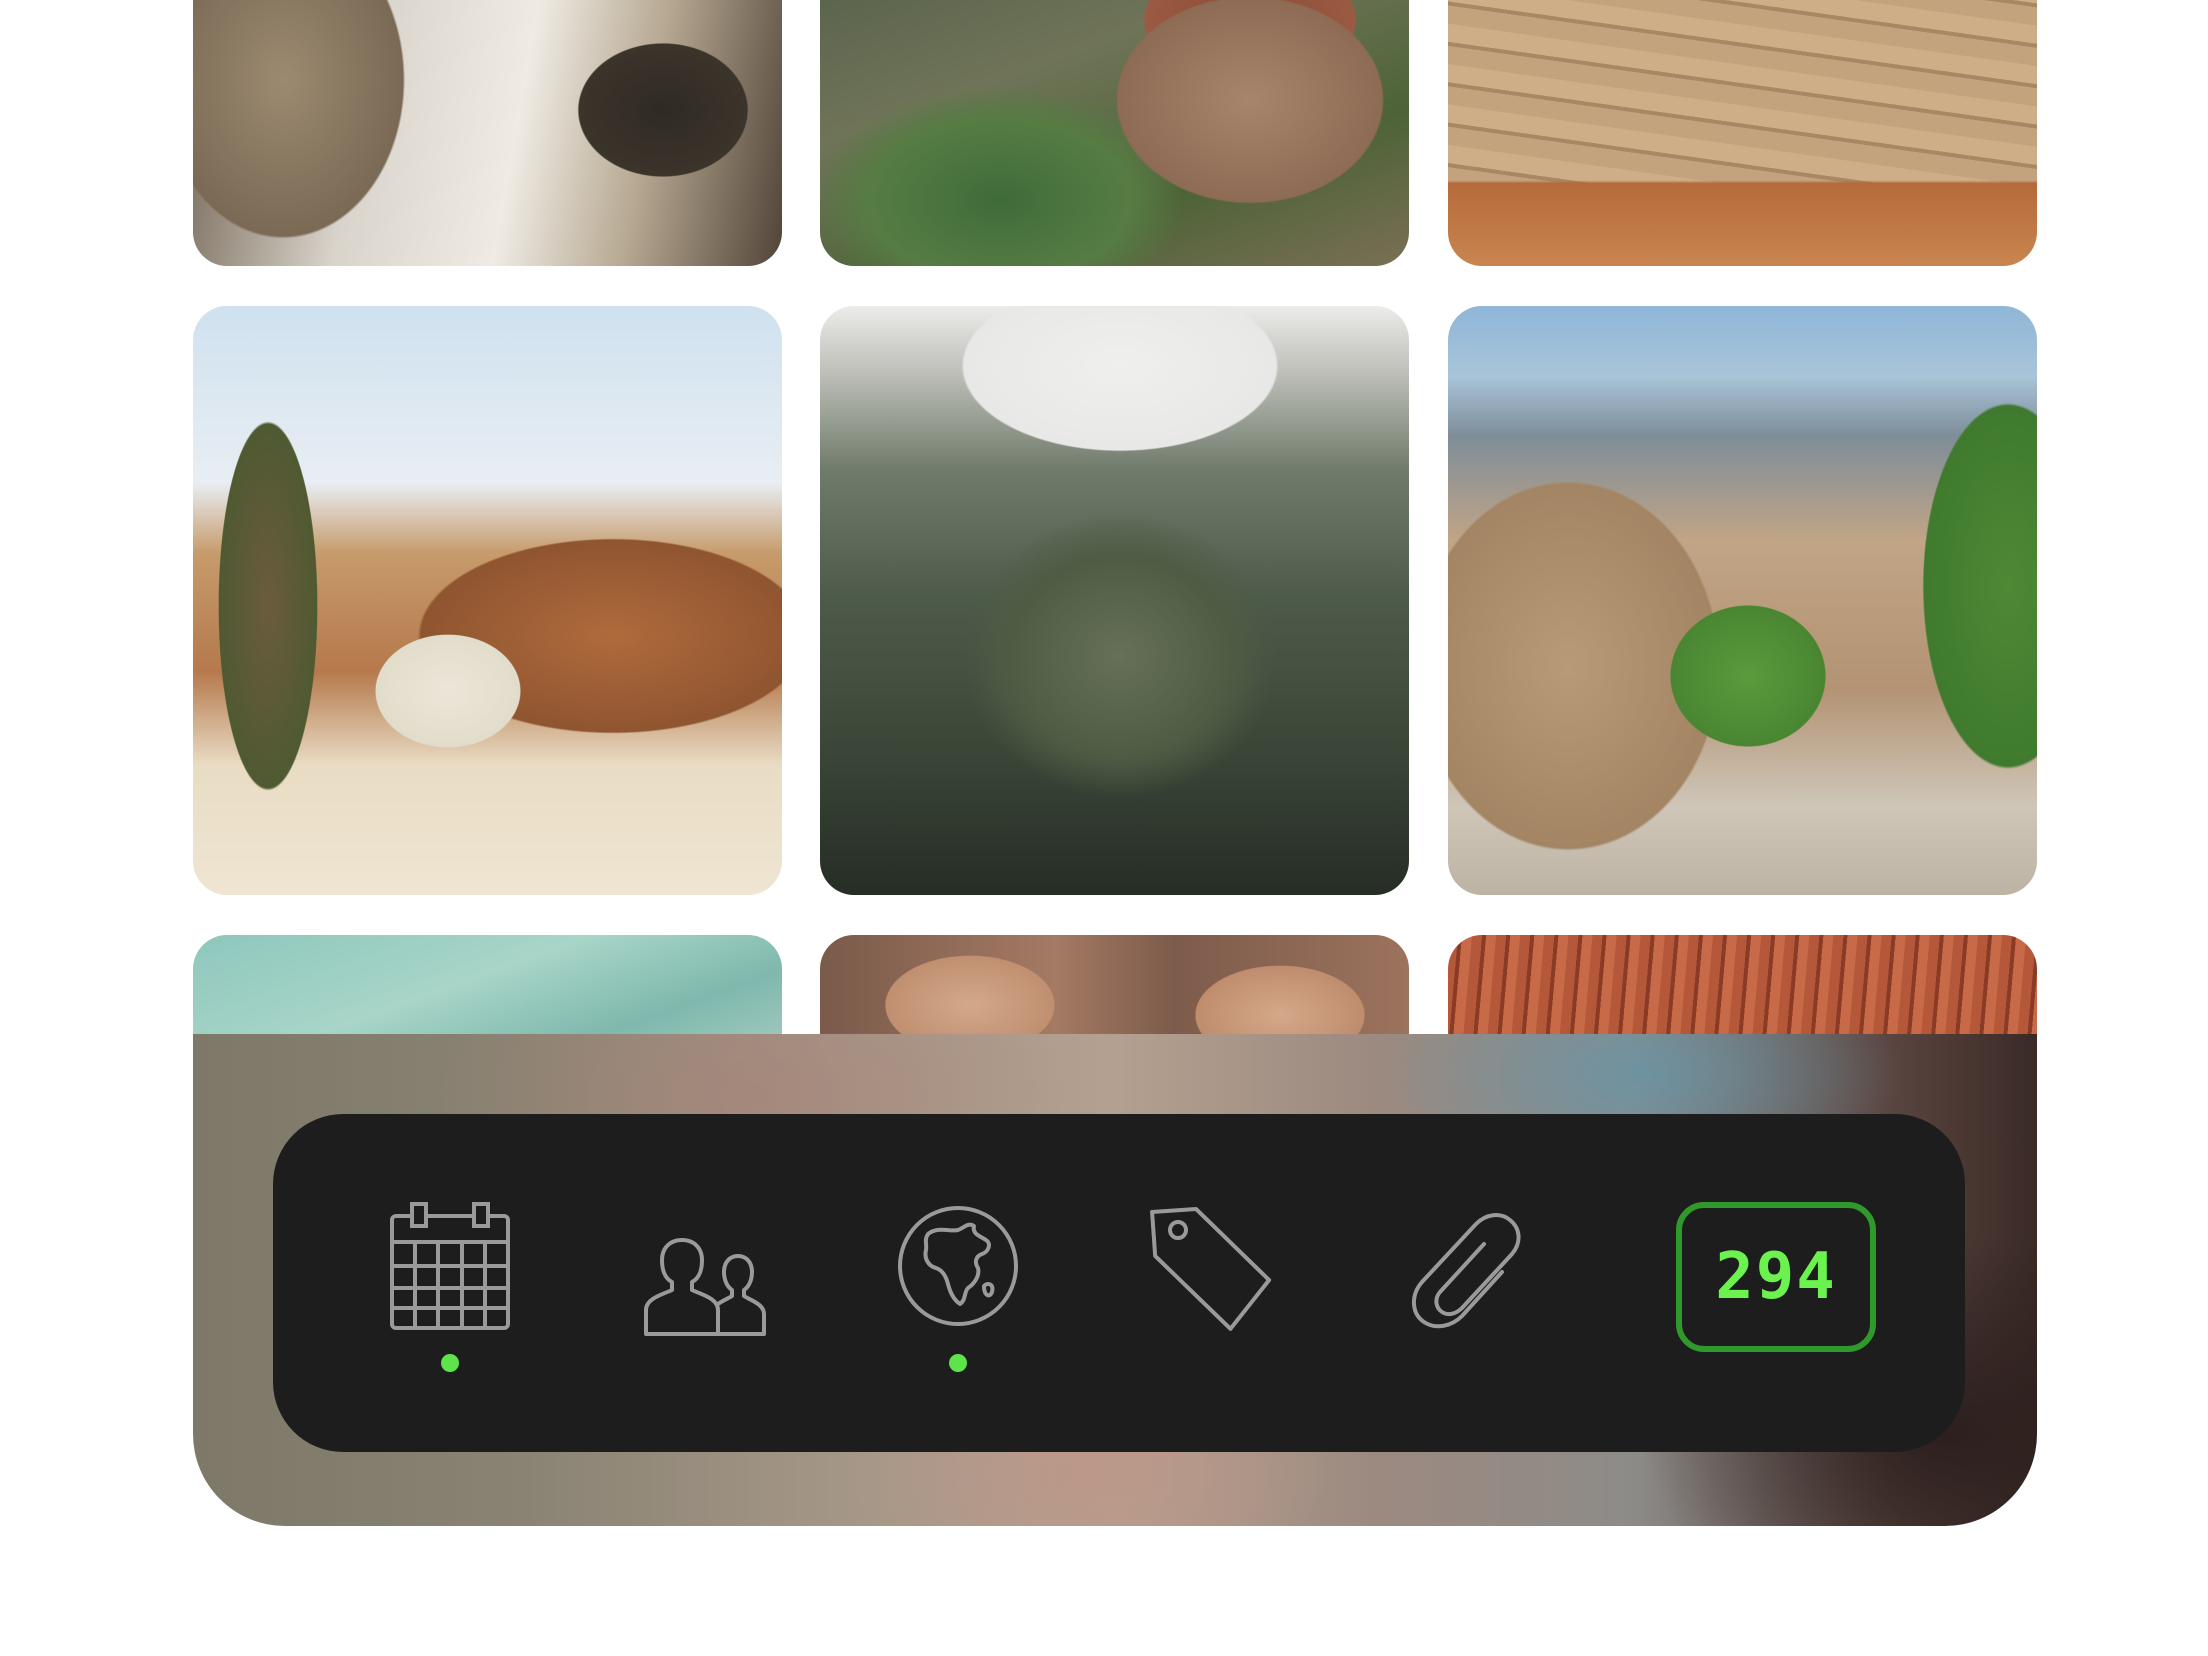 The width and height of the screenshot is (2208, 1656). I want to click on calendar-icon, so click(450, 1266).